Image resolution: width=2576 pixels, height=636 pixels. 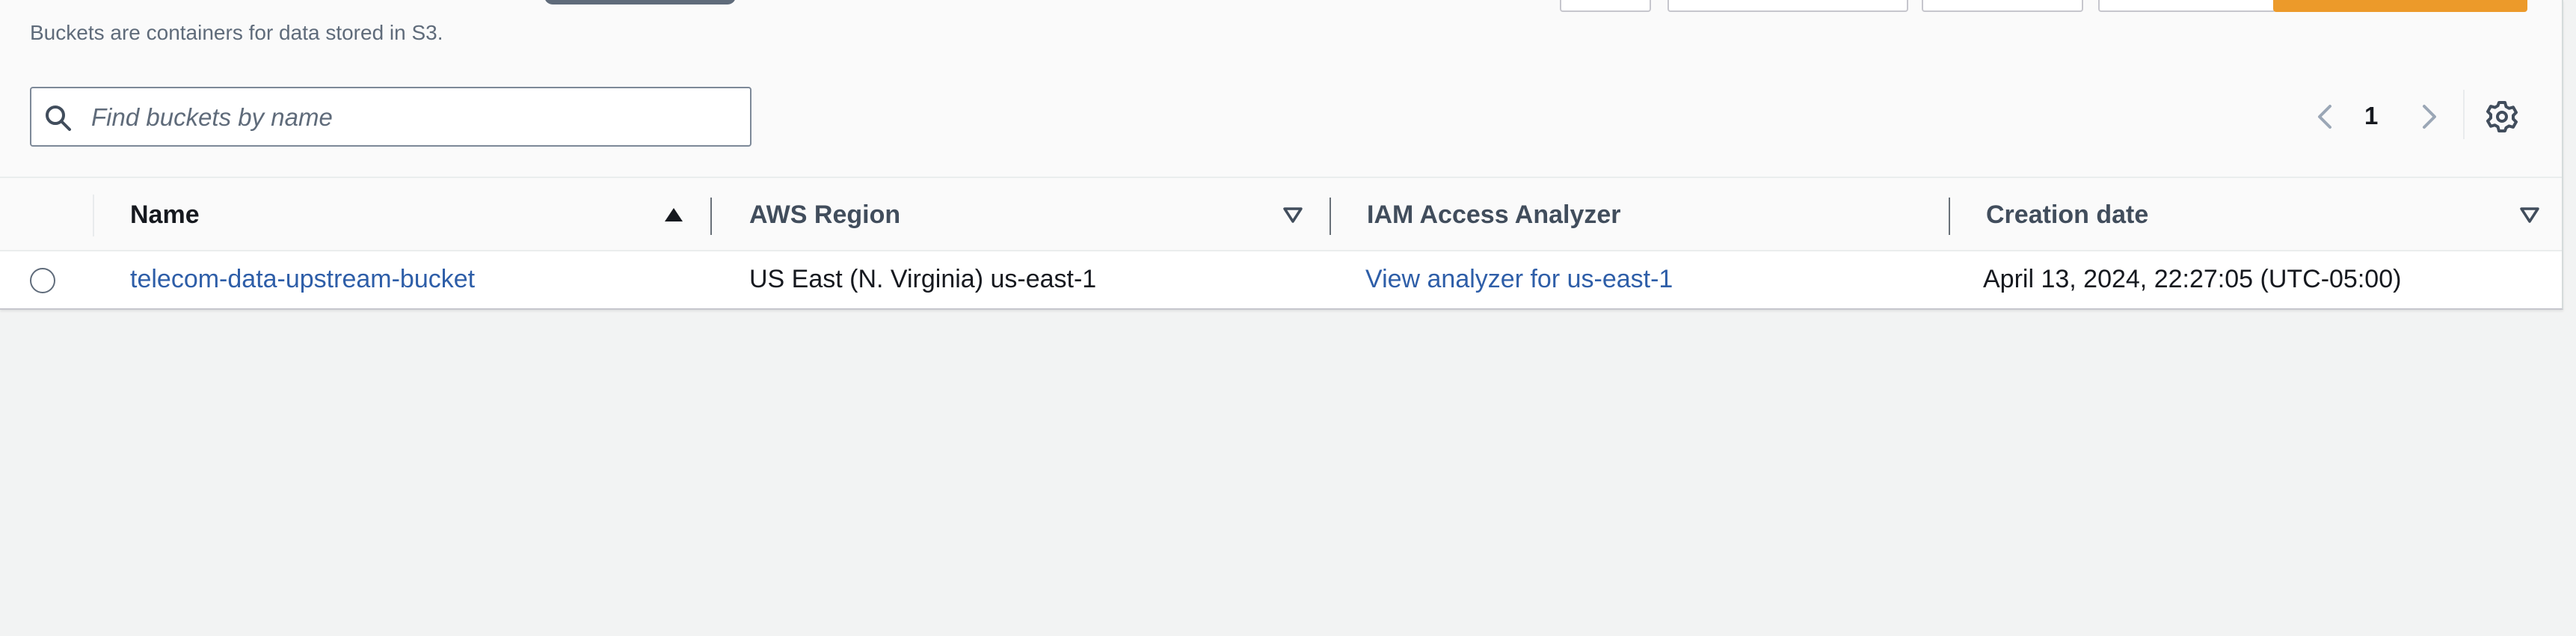 What do you see at coordinates (2428, 117) in the screenshot?
I see `chevron-right-icon` at bounding box center [2428, 117].